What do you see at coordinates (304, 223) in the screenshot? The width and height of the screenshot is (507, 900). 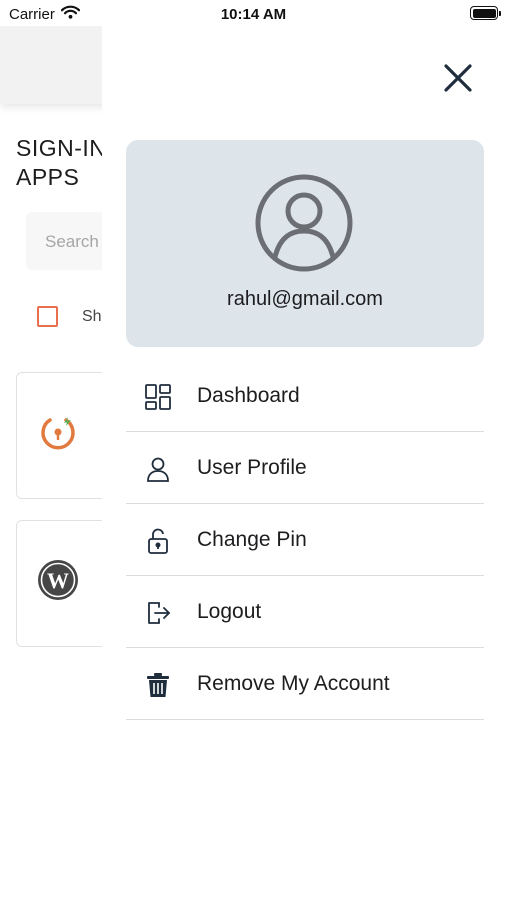 I see `avatar-icon` at bounding box center [304, 223].